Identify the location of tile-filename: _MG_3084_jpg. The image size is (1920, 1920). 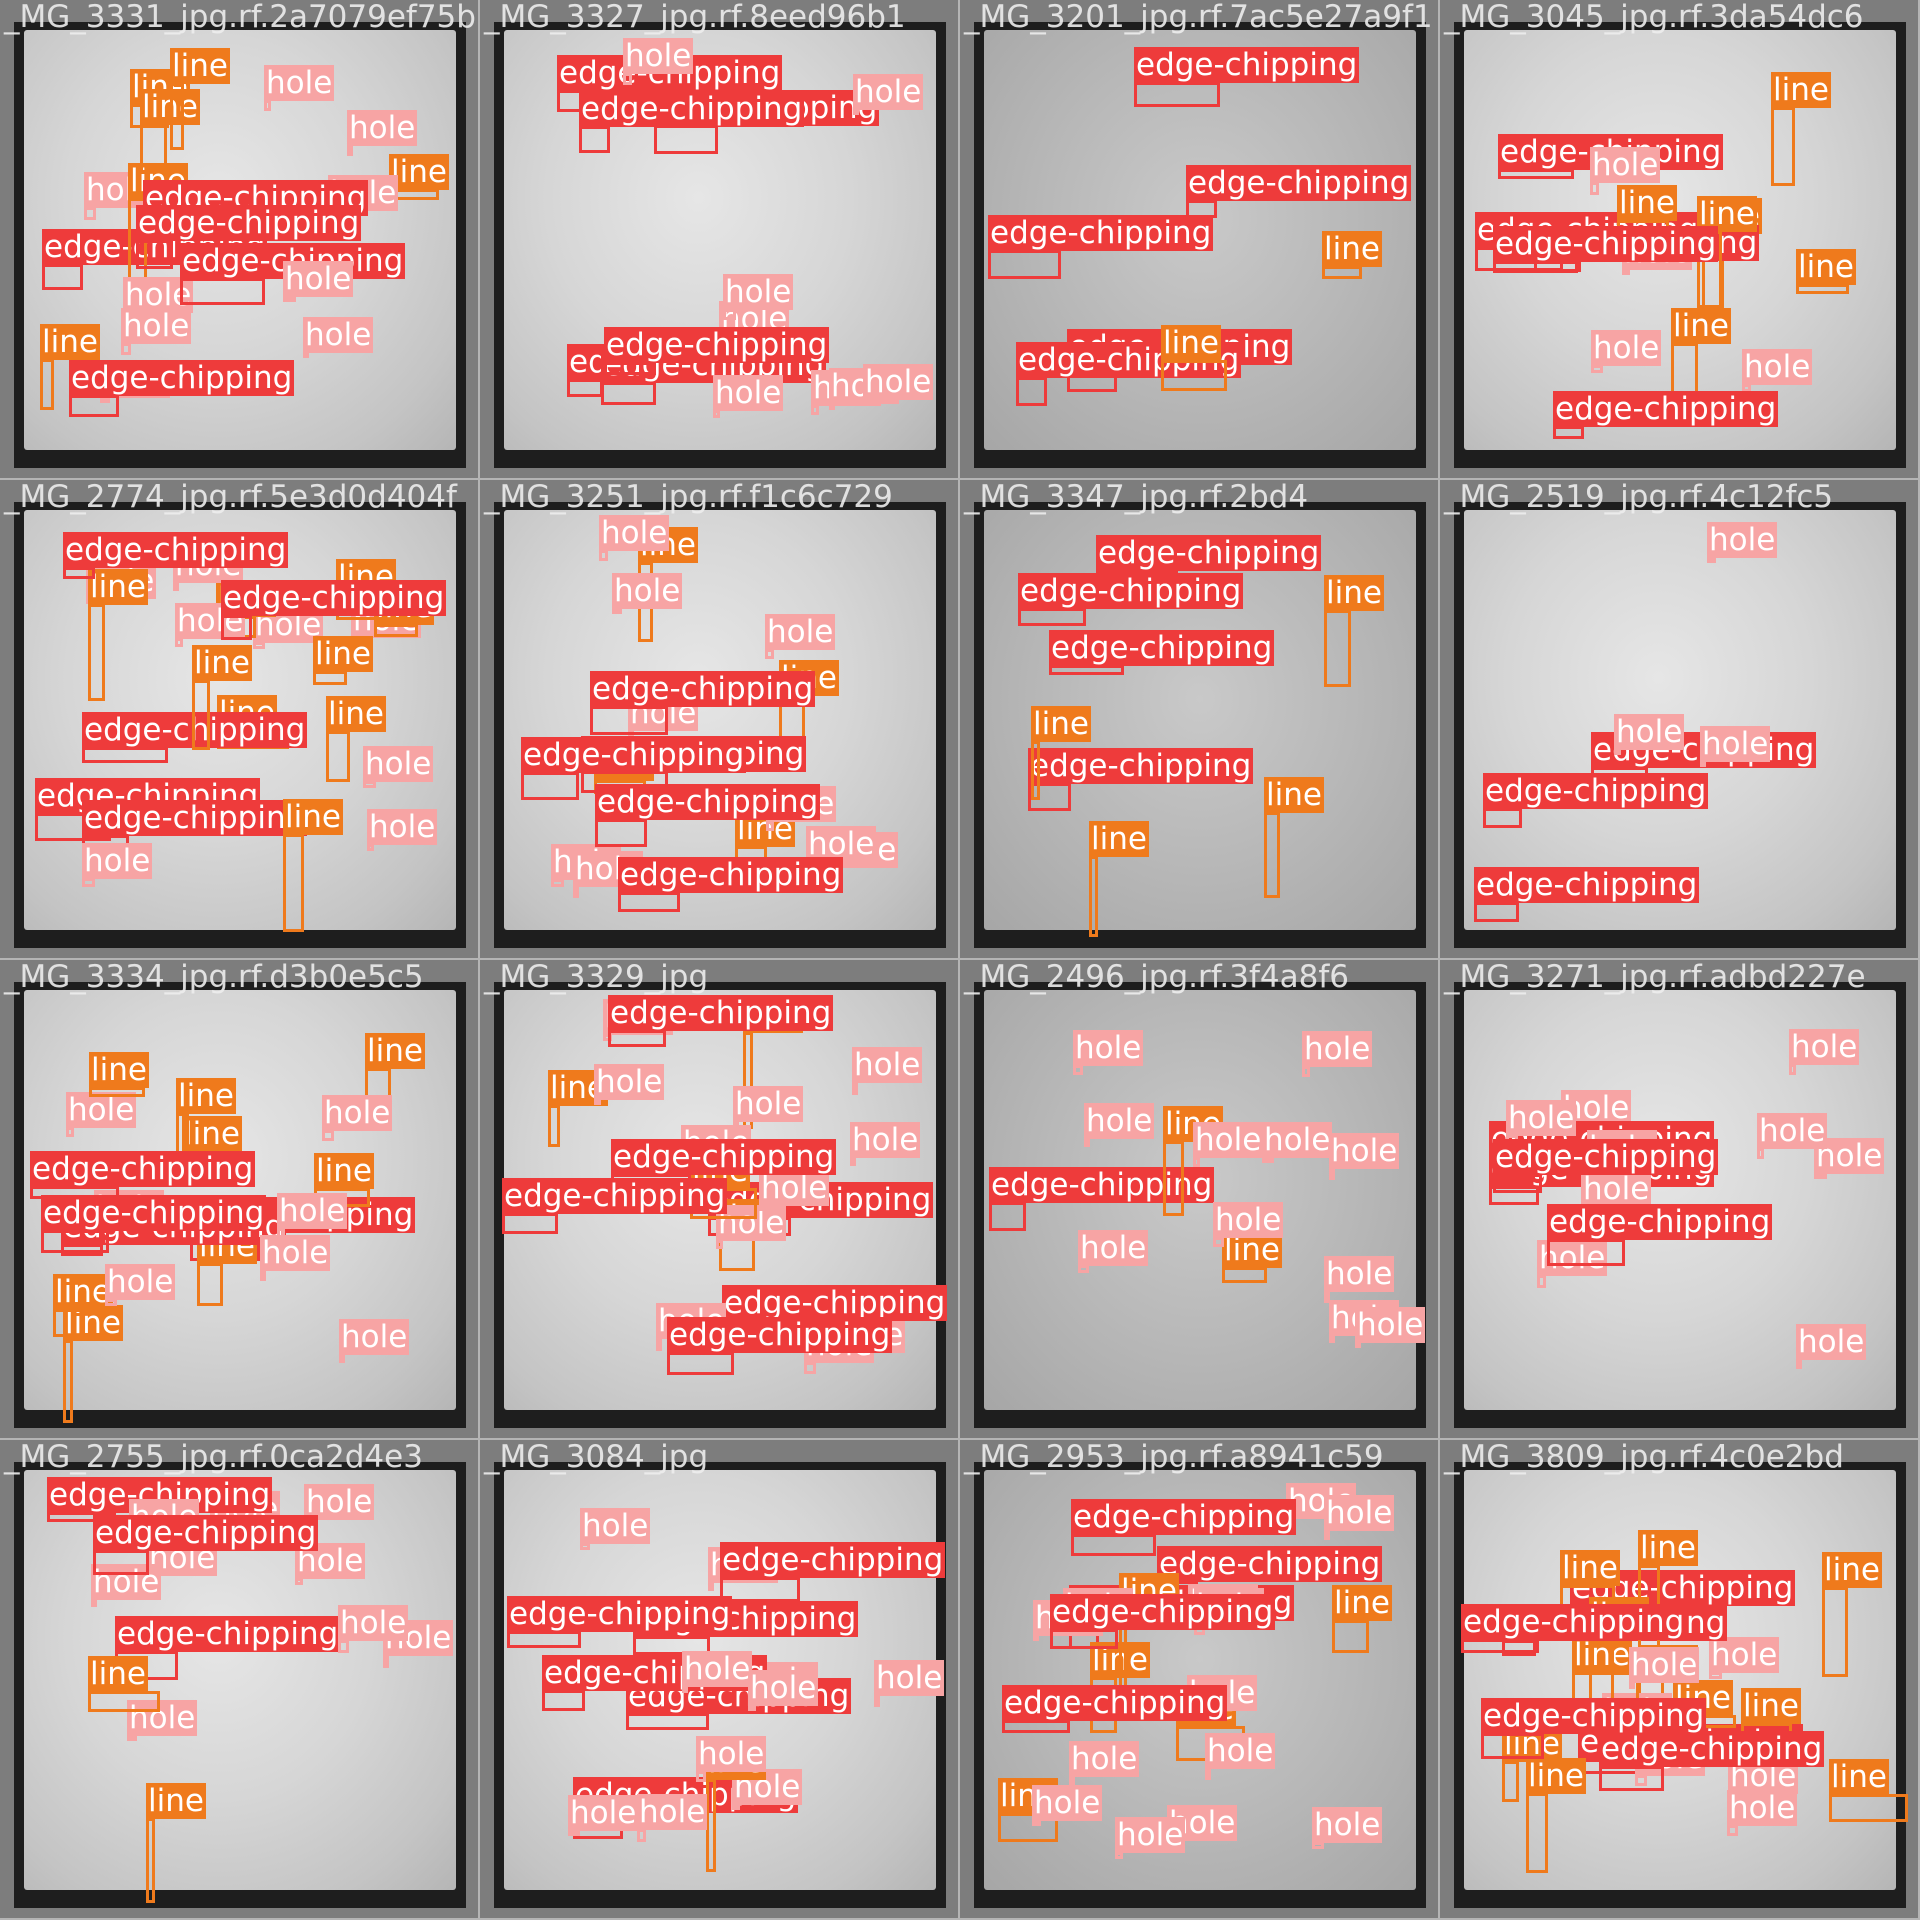
(596, 1457).